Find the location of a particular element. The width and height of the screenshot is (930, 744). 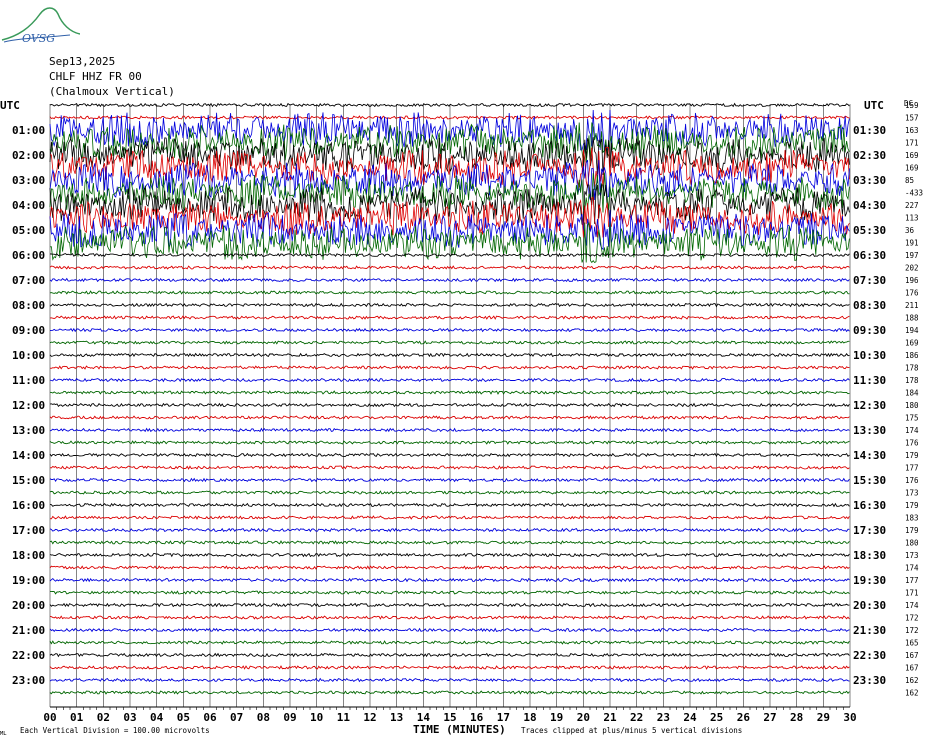

dc-offset-label: 184 is located at coordinates (912, 393).